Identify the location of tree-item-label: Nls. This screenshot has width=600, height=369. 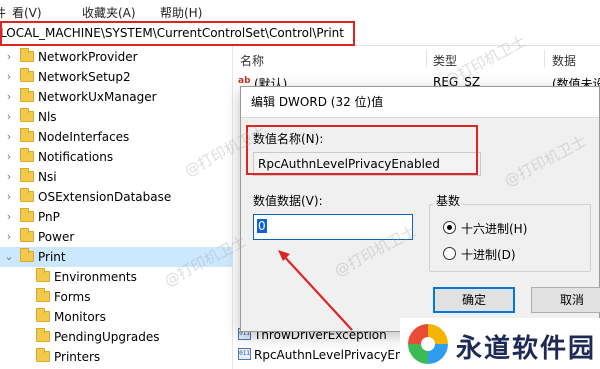
(47, 117).